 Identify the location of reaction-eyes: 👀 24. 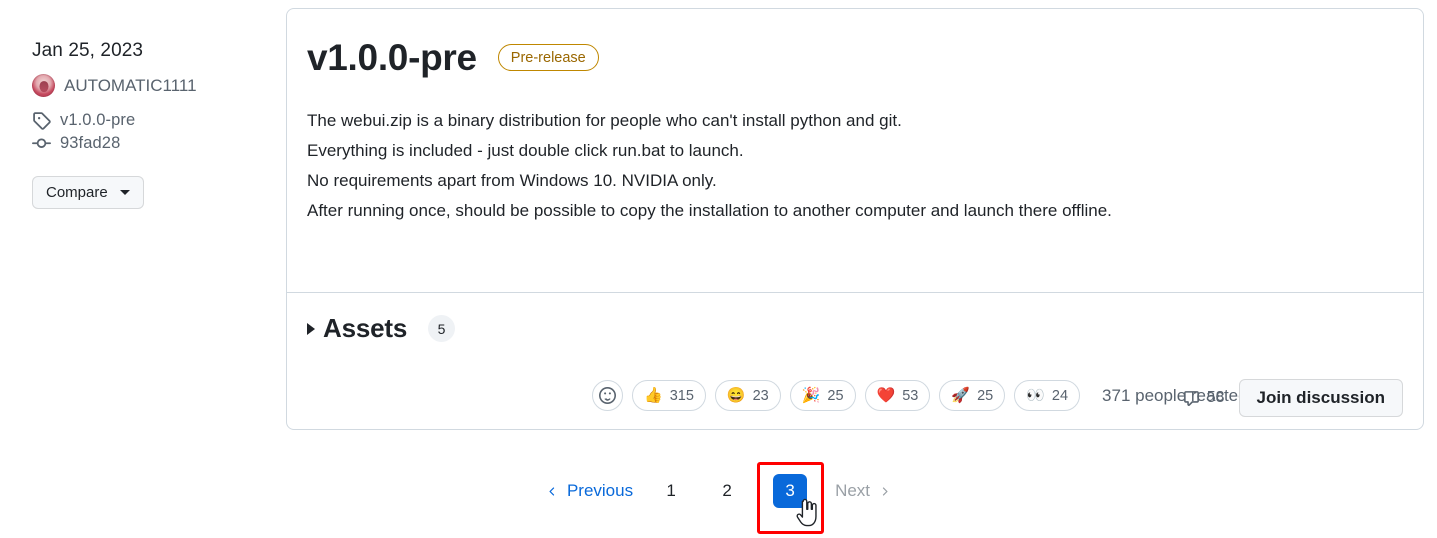
(1047, 395).